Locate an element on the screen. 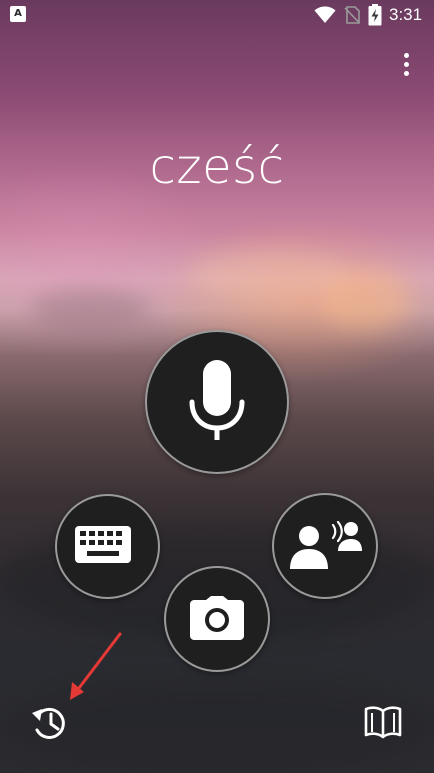 The height and width of the screenshot is (773, 434). wifi-icon is located at coordinates (325, 14).